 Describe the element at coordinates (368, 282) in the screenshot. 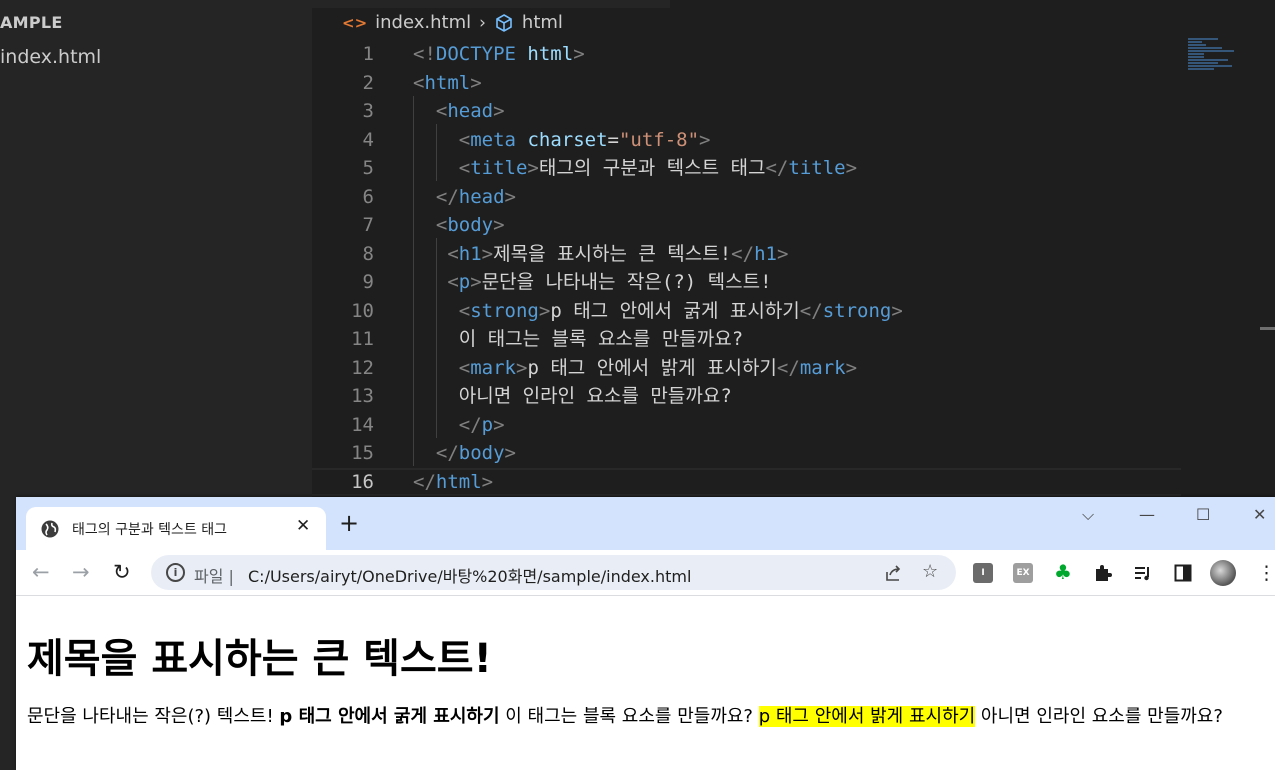

I see `line-number: 9` at that location.